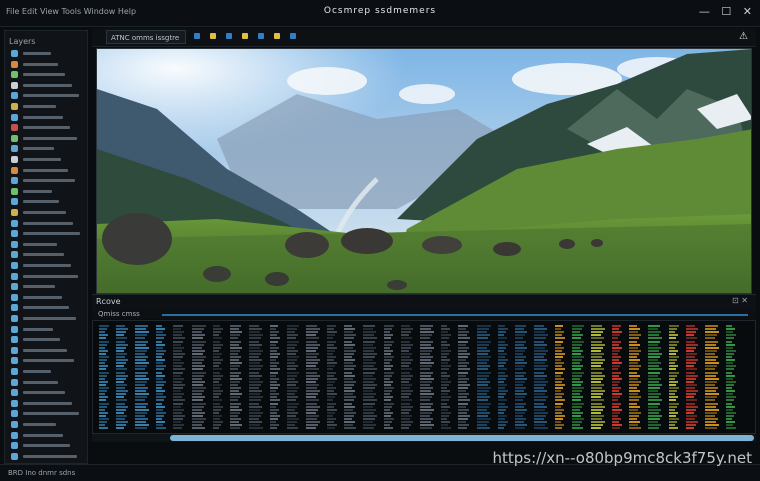 The image size is (760, 481). Describe the element at coordinates (541, 378) in the screenshot. I see `data-column` at that location.